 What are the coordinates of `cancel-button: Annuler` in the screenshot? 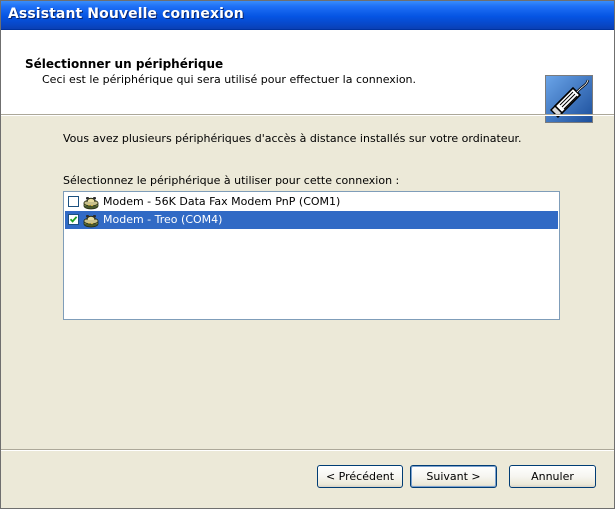 It's located at (552, 476).